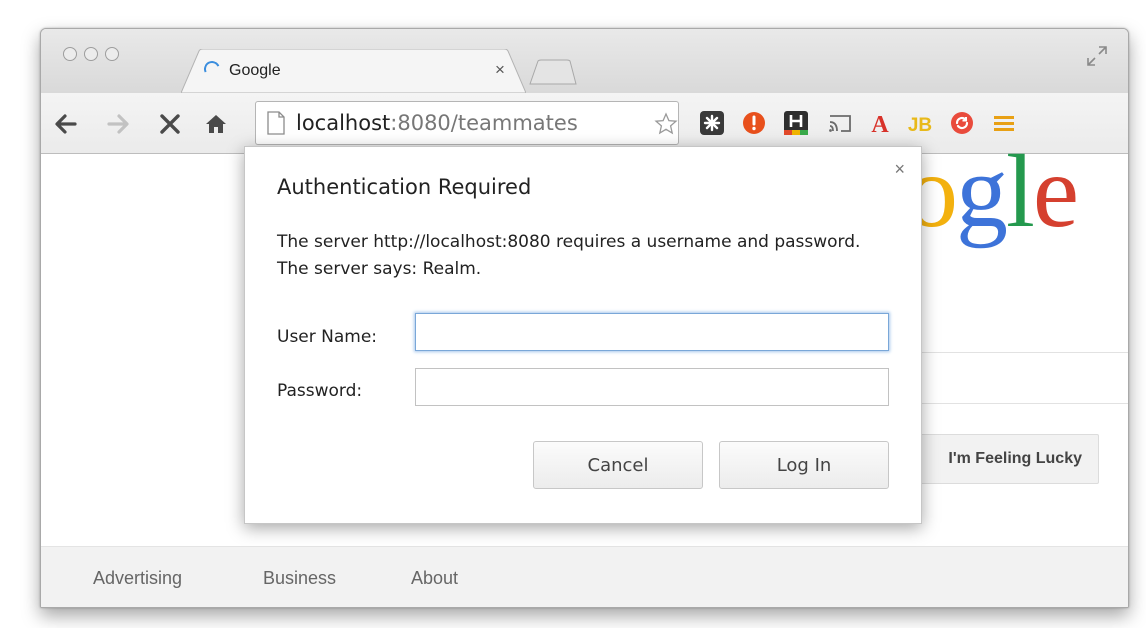  Describe the element at coordinates (584, 576) in the screenshot. I see `page-footer: Advertising Business About` at that location.